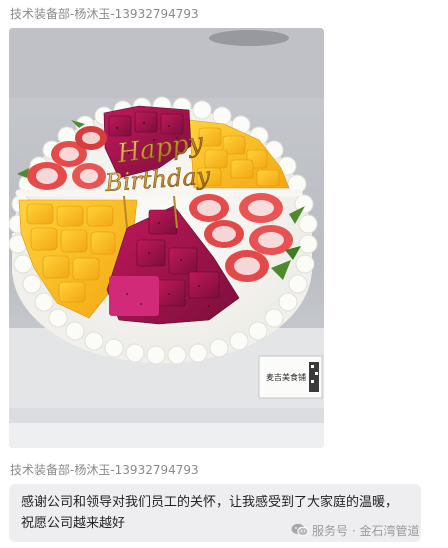 The image size is (448, 548). I want to click on watermark: 服务号 · 金石湾管道, so click(355, 530).